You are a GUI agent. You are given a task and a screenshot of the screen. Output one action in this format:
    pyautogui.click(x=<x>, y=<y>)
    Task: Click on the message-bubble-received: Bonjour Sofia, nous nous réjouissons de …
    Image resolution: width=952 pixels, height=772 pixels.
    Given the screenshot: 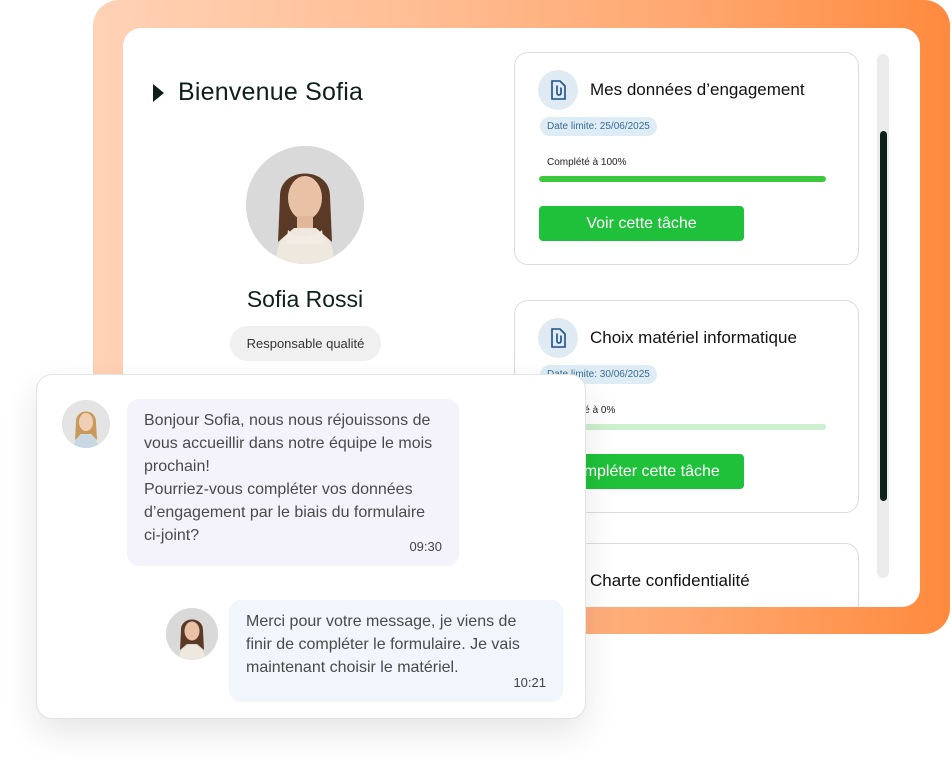 What is the action you would take?
    pyautogui.click(x=293, y=482)
    